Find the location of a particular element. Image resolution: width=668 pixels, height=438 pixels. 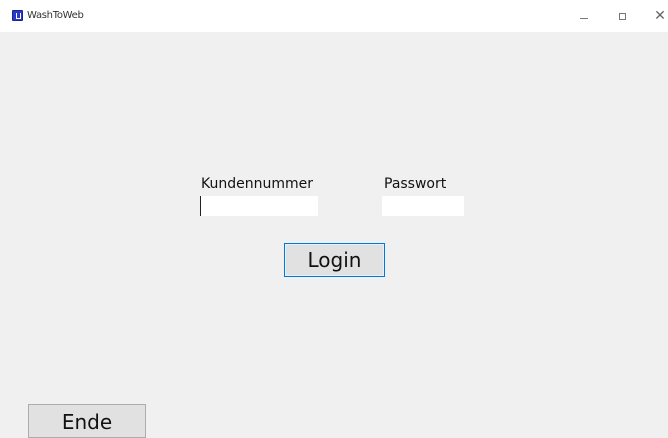

minimize-icon is located at coordinates (584, 18).